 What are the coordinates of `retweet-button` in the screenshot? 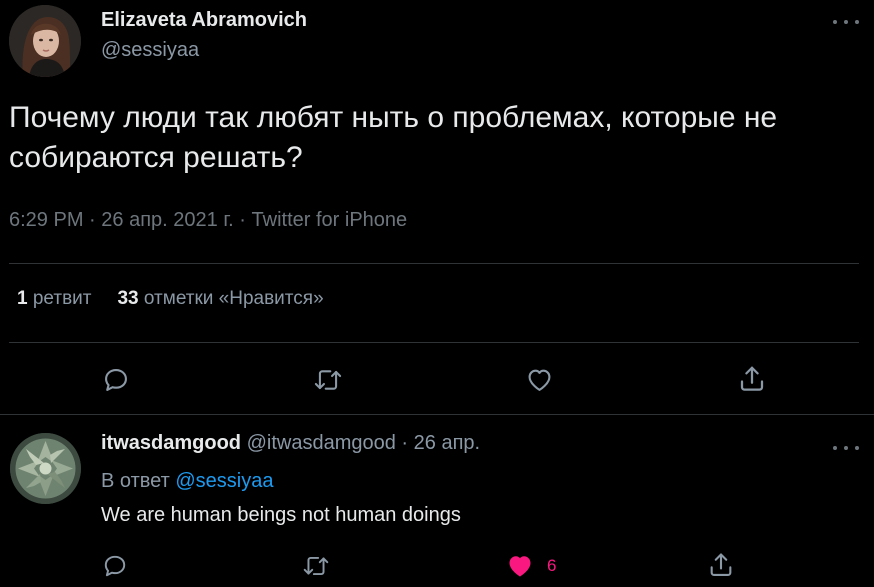 It's located at (328, 380).